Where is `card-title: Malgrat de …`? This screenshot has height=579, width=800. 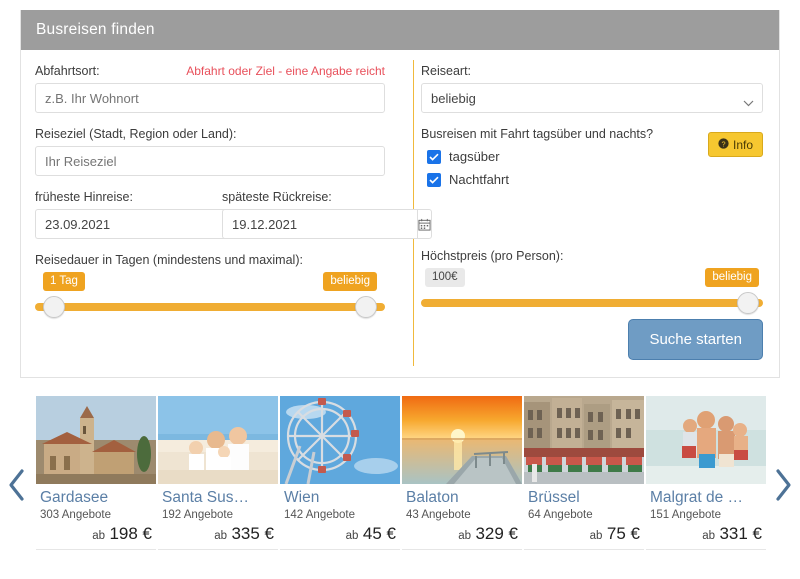
card-title: Malgrat de … is located at coordinates (697, 497).